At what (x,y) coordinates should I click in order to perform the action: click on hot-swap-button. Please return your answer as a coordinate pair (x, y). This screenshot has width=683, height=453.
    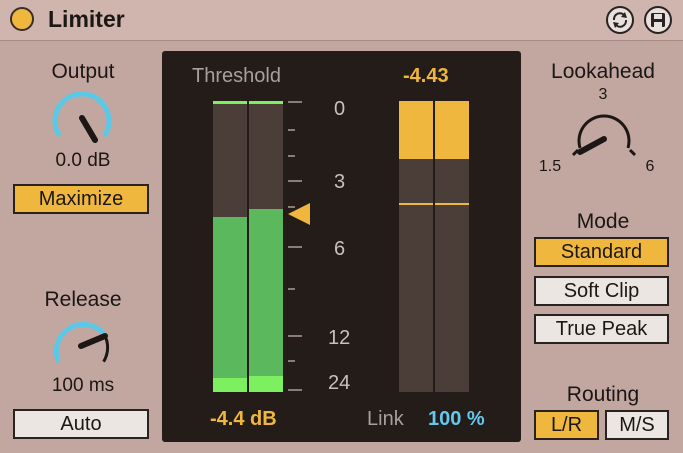
    Looking at the image, I should click on (620, 20).